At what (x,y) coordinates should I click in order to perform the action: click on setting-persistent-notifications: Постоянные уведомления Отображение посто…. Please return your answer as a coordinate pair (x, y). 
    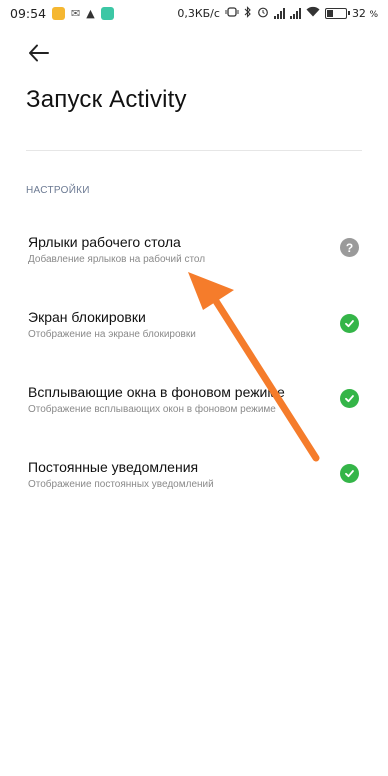
    Looking at the image, I should click on (194, 494).